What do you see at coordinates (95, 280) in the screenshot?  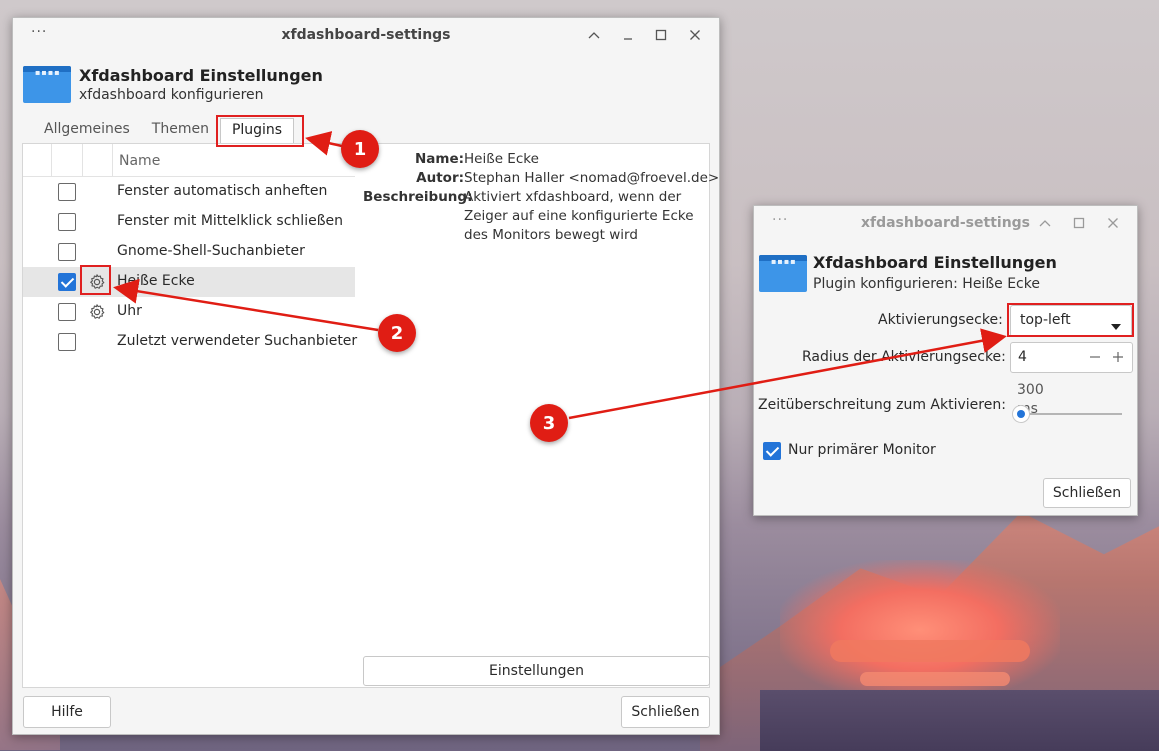 I see `annotation-highlight-settings-gear` at bounding box center [95, 280].